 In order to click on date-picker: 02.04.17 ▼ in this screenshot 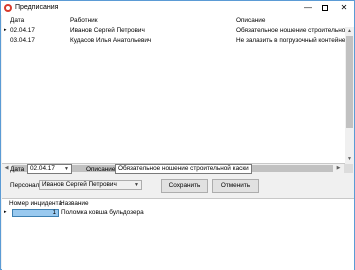, I will do `click(49, 169)`.